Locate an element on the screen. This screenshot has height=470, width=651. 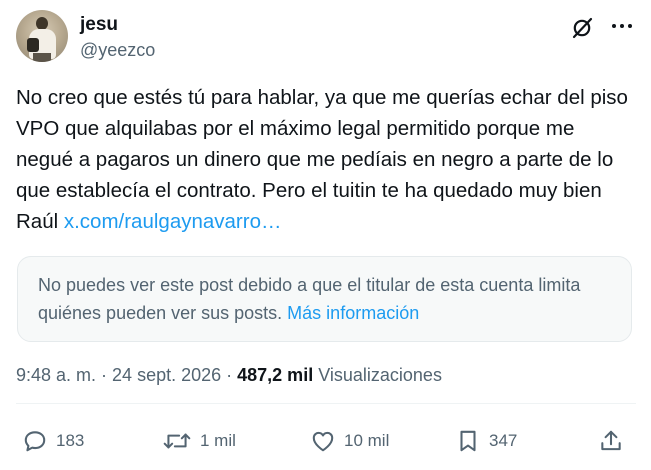
views-label: Visualizaciones is located at coordinates (377, 375).